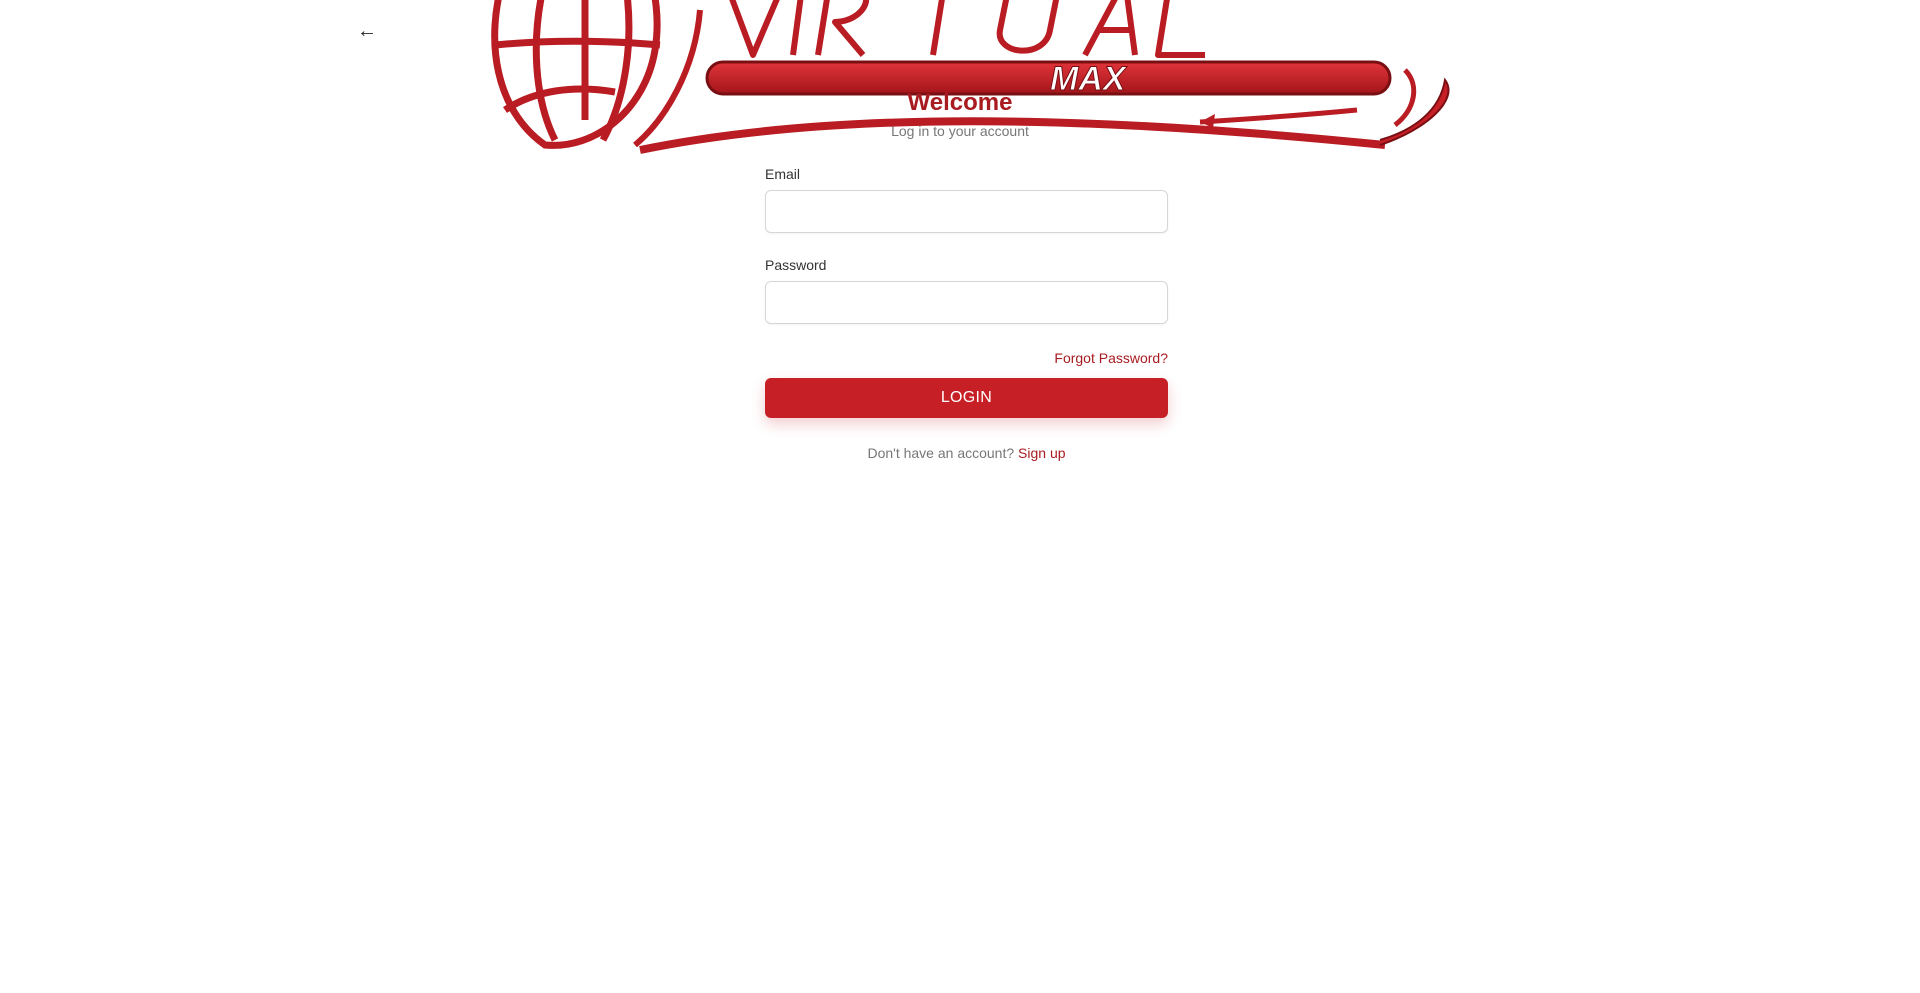  What do you see at coordinates (941, 453) in the screenshot?
I see `signup-prompt: Don't have an account?` at bounding box center [941, 453].